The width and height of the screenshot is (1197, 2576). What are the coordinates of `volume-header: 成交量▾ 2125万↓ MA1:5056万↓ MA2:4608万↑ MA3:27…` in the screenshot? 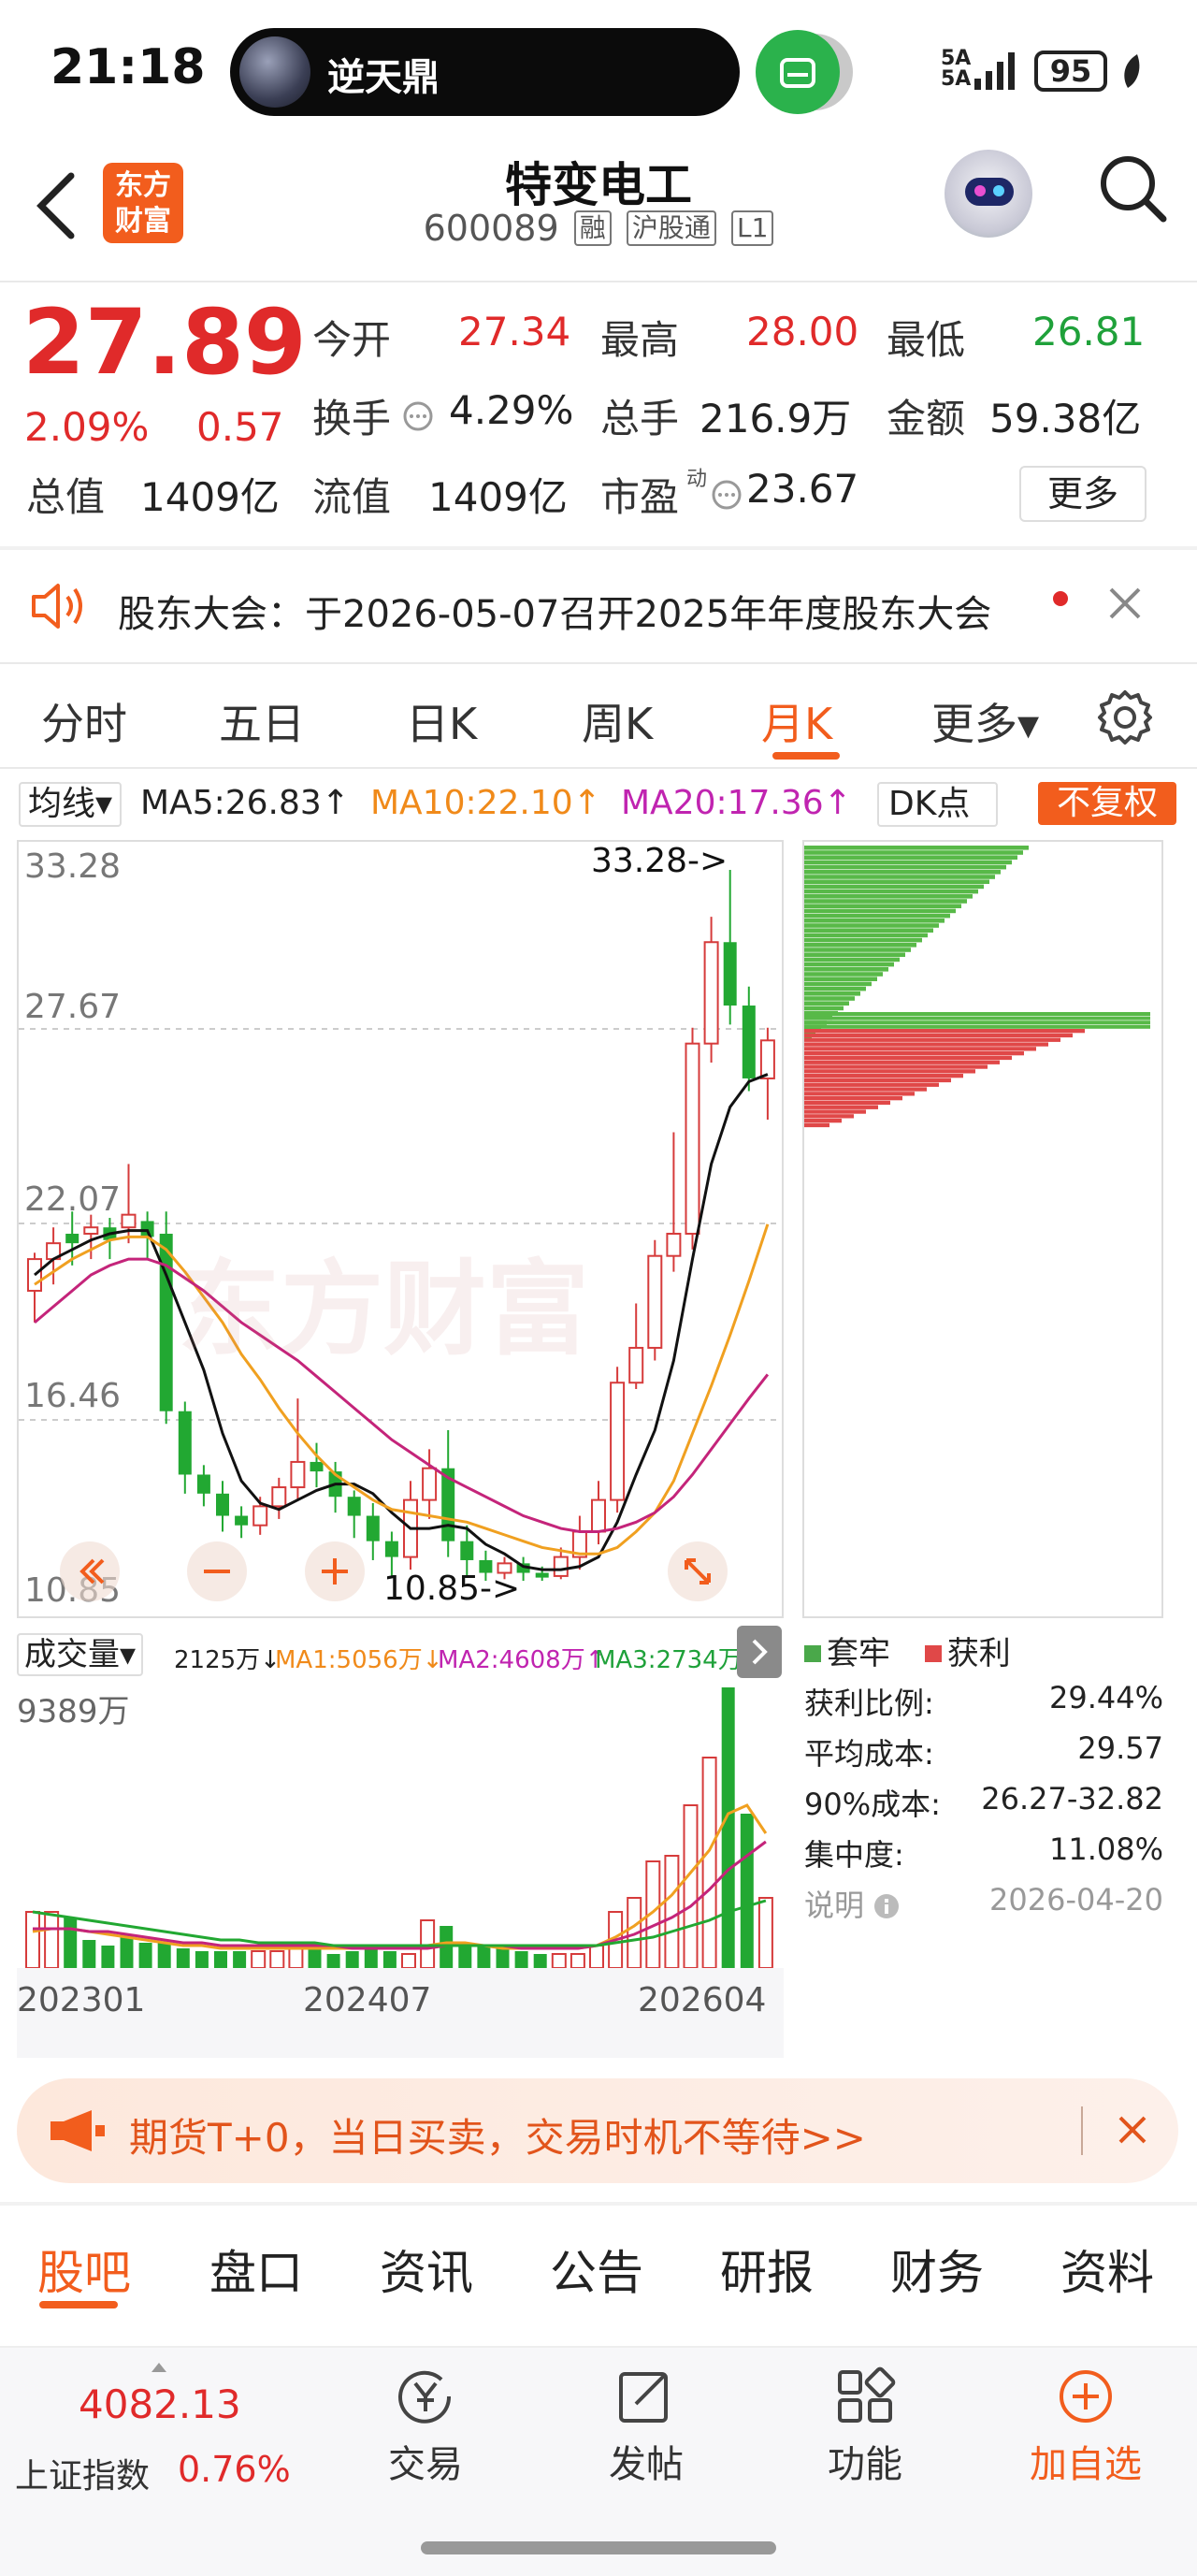 It's located at (400, 1652).